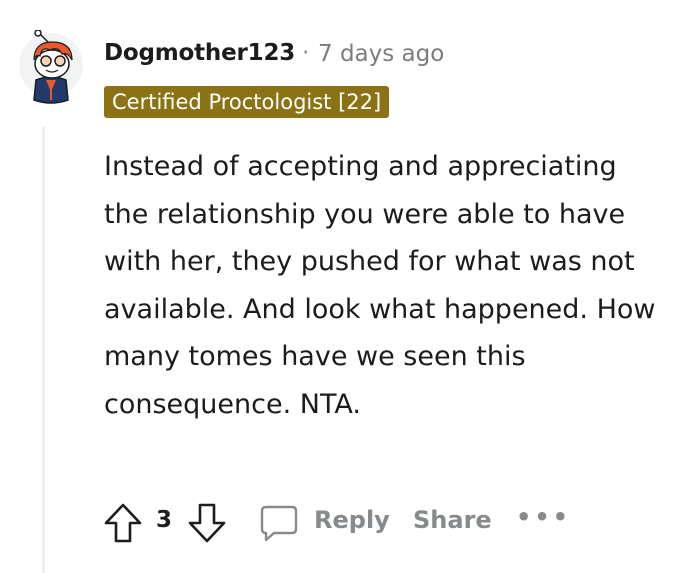  I want to click on more-options-icon: •••, so click(543, 517).